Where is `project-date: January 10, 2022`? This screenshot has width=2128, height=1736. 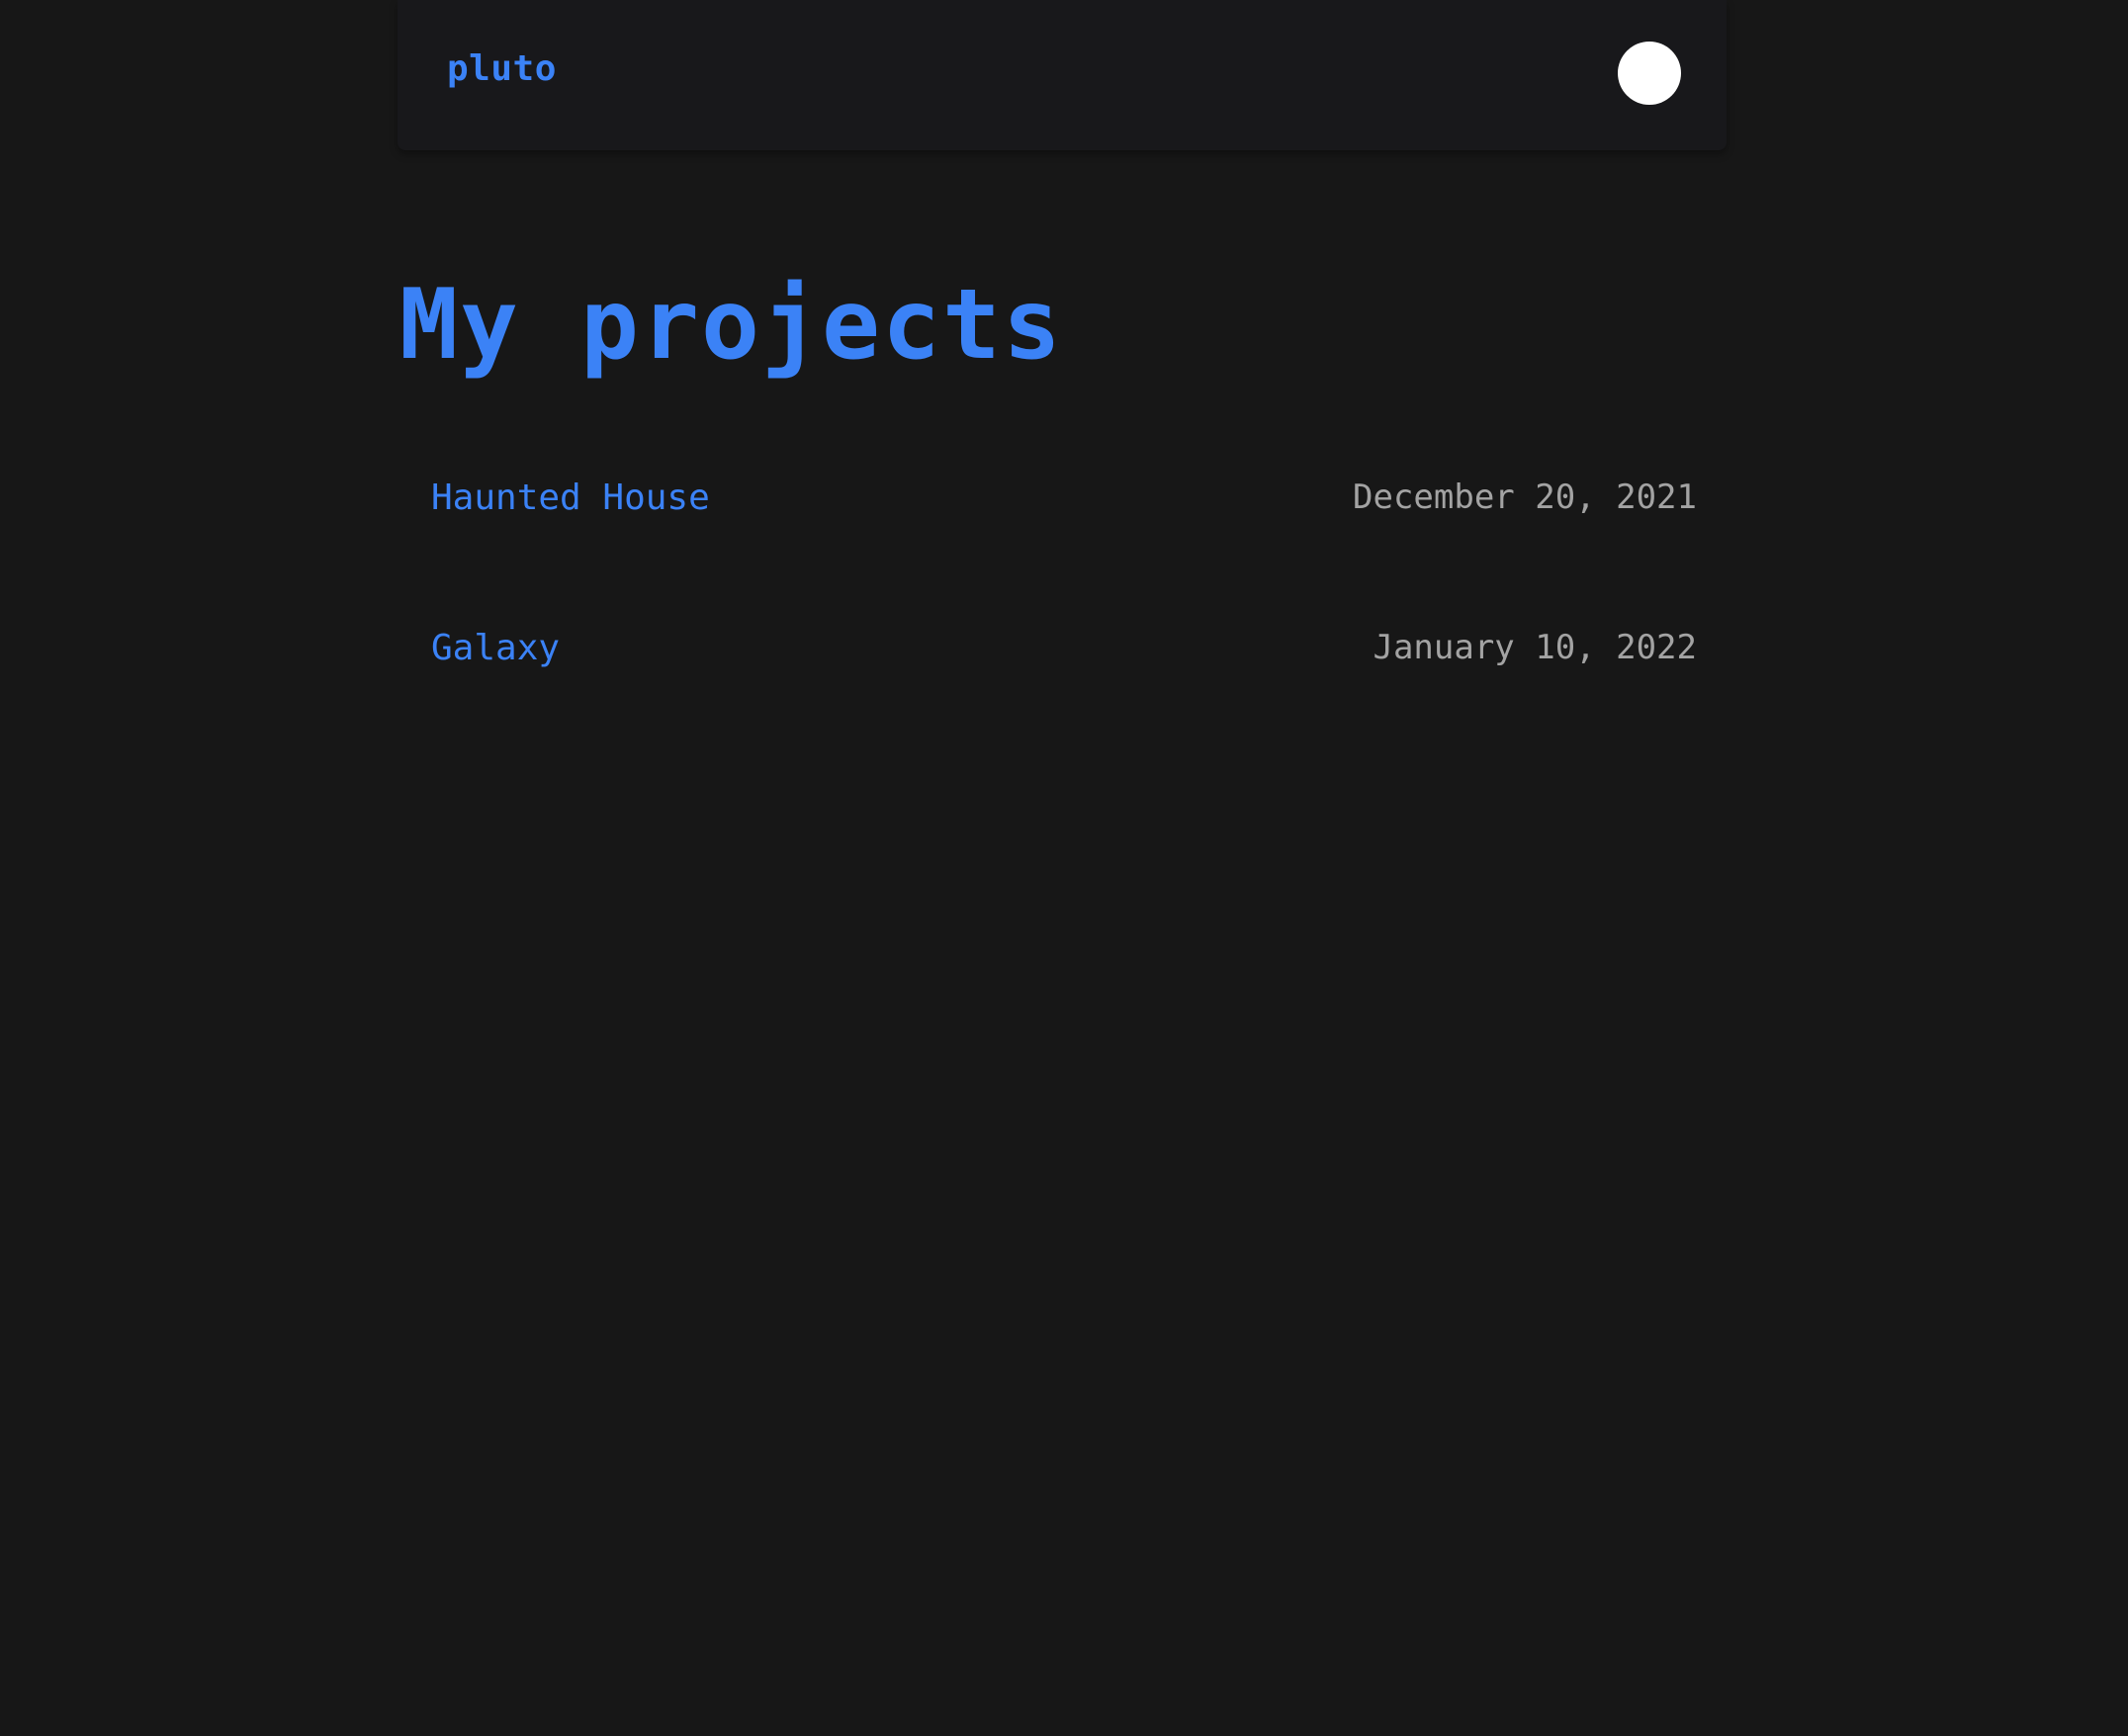
project-date: January 10, 2022 is located at coordinates (1535, 647).